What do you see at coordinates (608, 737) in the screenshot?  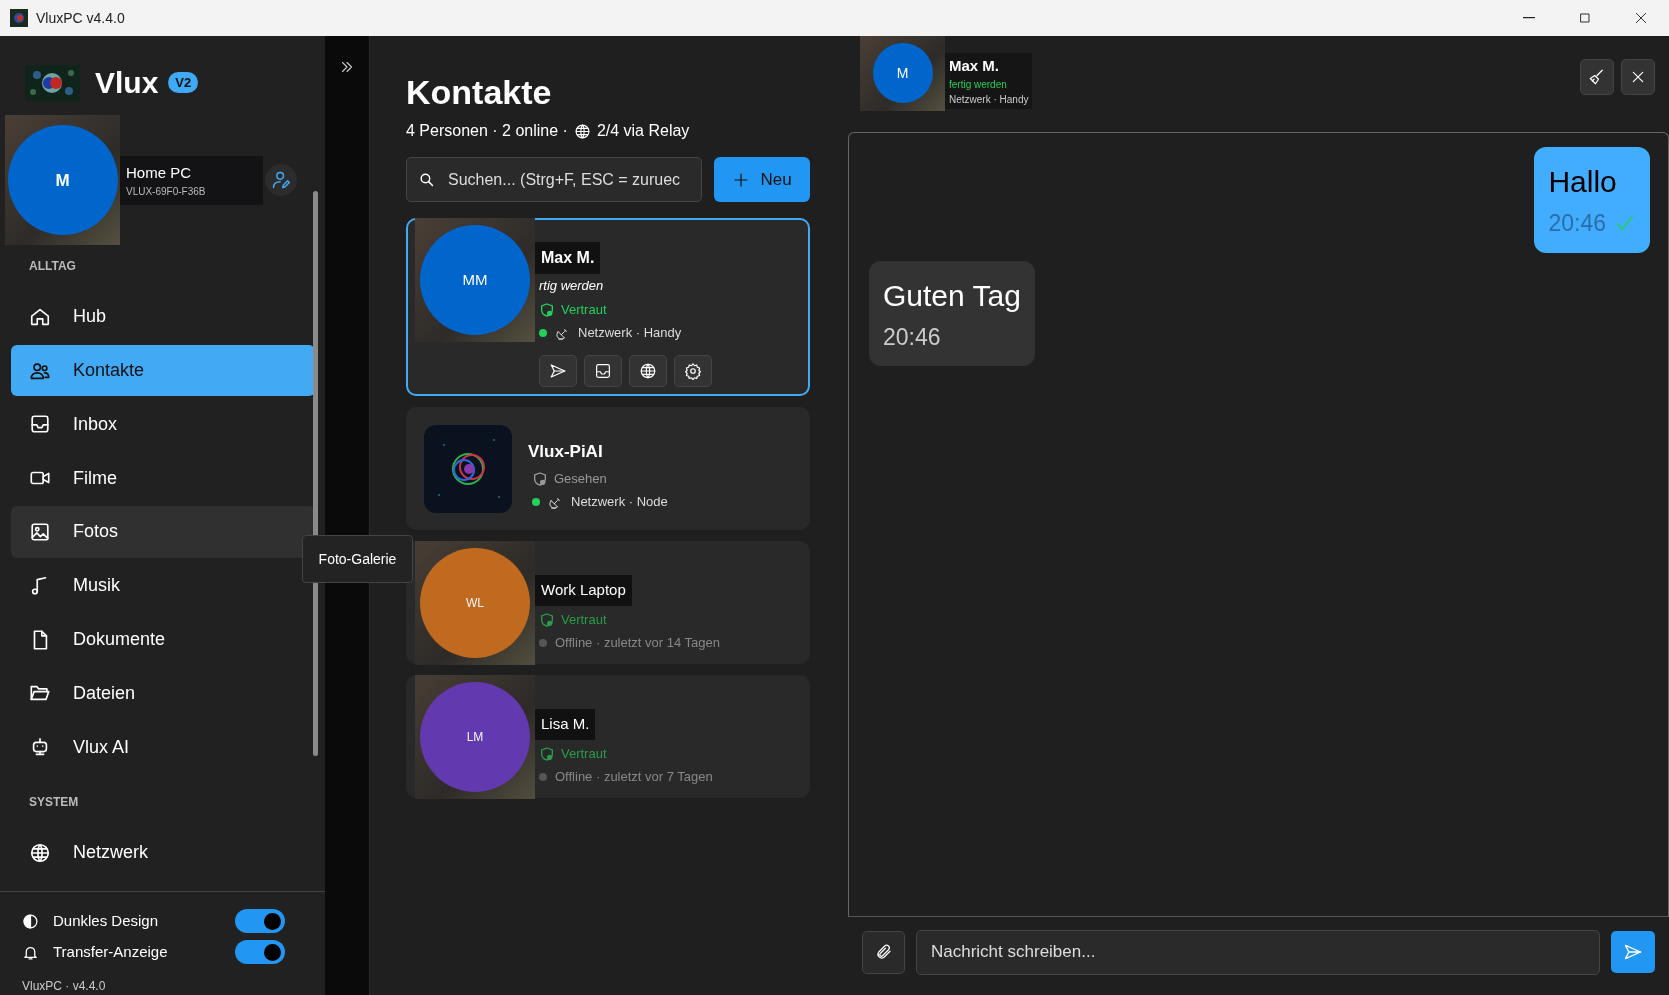 I see `contact-card: LM Lisa M. Vertraut Offline · zuletzt vor 7 Tagen` at bounding box center [608, 737].